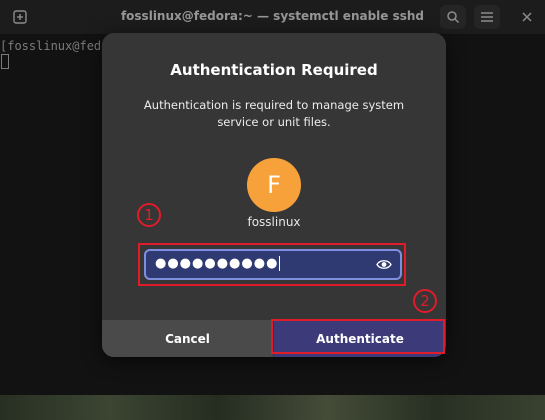 The width and height of the screenshot is (545, 420). Describe the element at coordinates (187, 338) in the screenshot. I see `cancel-button: Cancel` at that location.